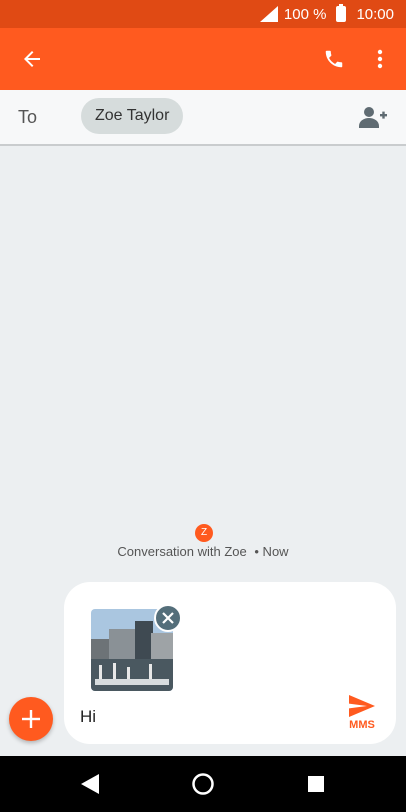 The height and width of the screenshot is (812, 406). Describe the element at coordinates (204, 533) in the screenshot. I see `contact-avatar: Z` at that location.